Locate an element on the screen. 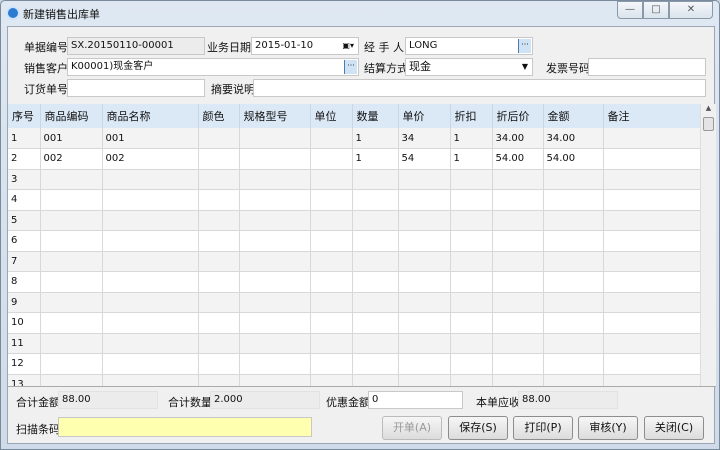 This screenshot has height=450, width=720. scroll-thumb is located at coordinates (708, 124).